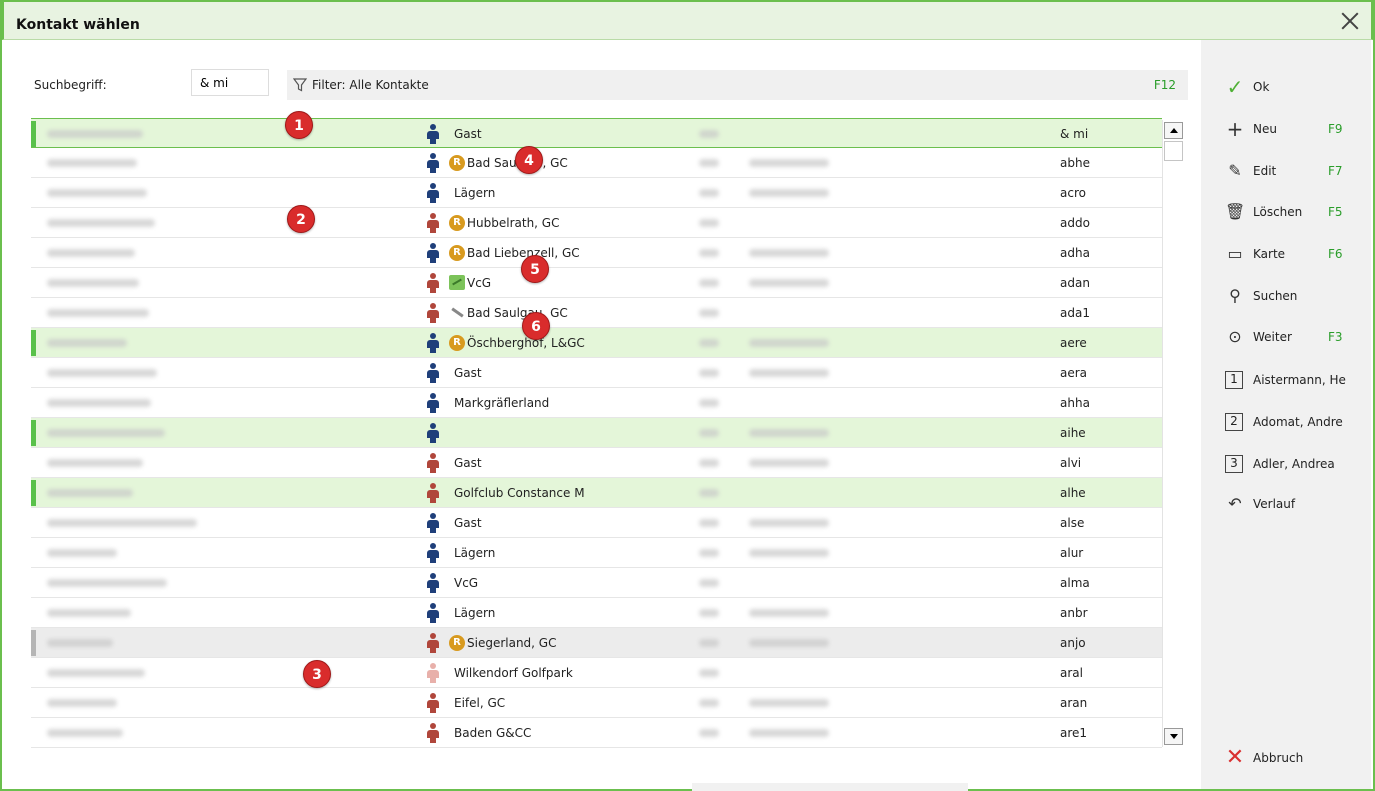 This screenshot has width=1375, height=791. I want to click on table-row: Gast alvi, so click(596, 463).